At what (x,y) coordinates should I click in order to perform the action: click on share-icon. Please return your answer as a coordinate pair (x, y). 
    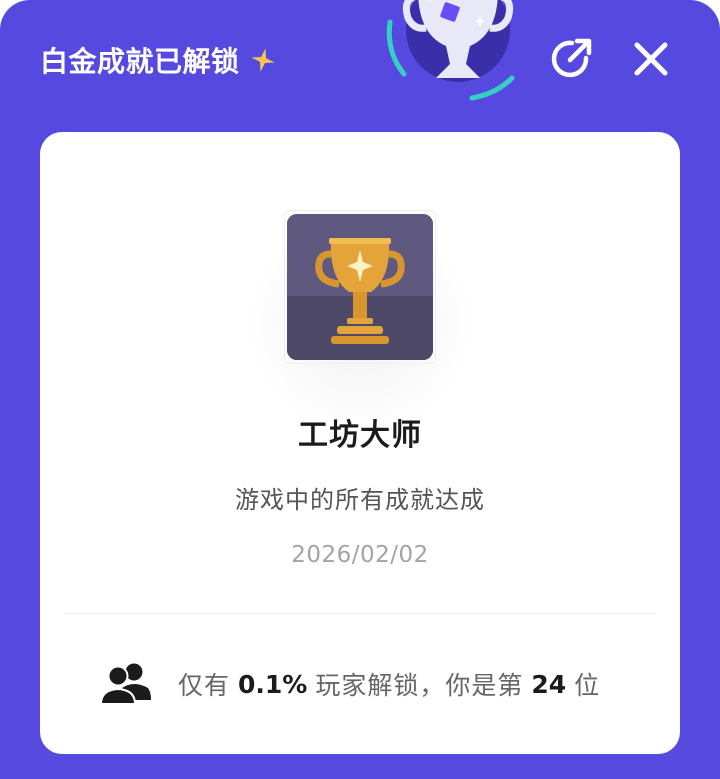
    Looking at the image, I should click on (571, 58).